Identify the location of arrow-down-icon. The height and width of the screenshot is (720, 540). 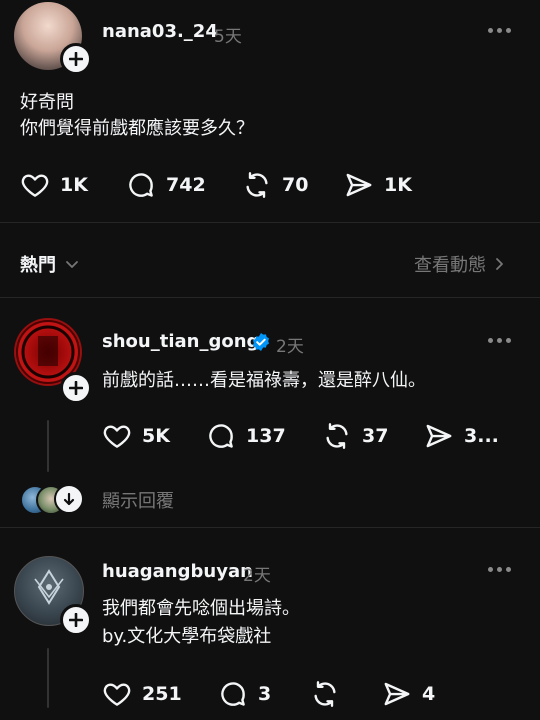
(69, 499).